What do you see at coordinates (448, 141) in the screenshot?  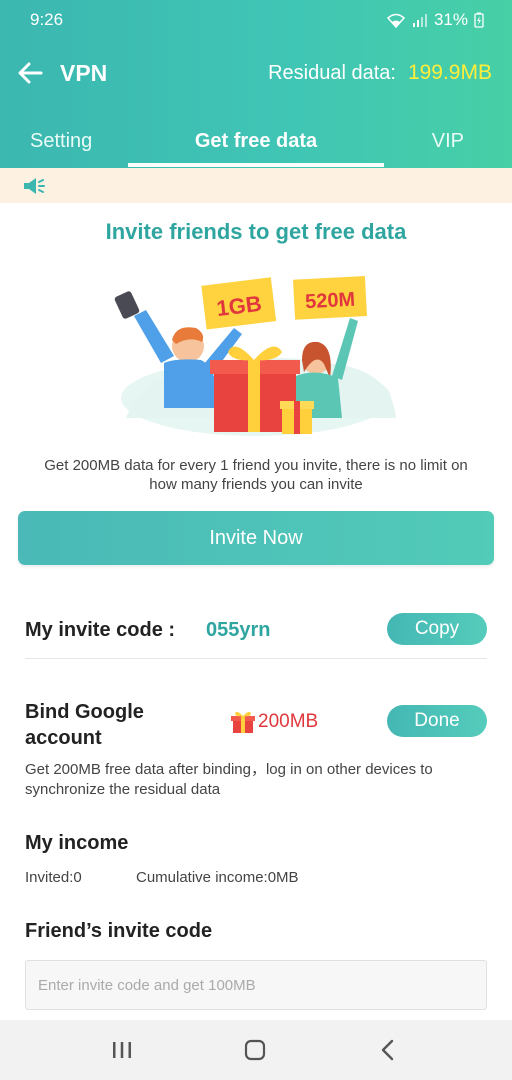 I see `tab-vip: VIP` at bounding box center [448, 141].